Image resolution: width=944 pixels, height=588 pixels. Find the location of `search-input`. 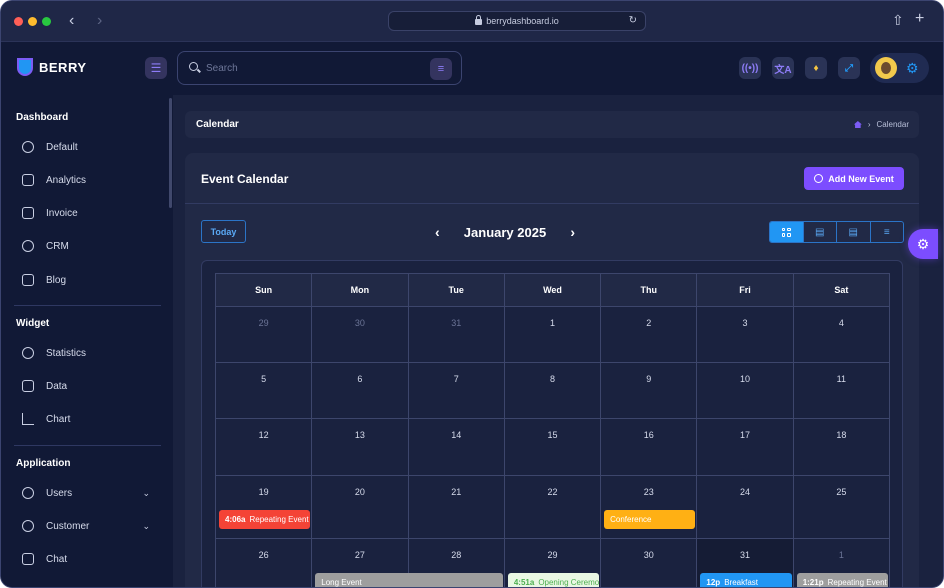

search-input is located at coordinates (306, 68).